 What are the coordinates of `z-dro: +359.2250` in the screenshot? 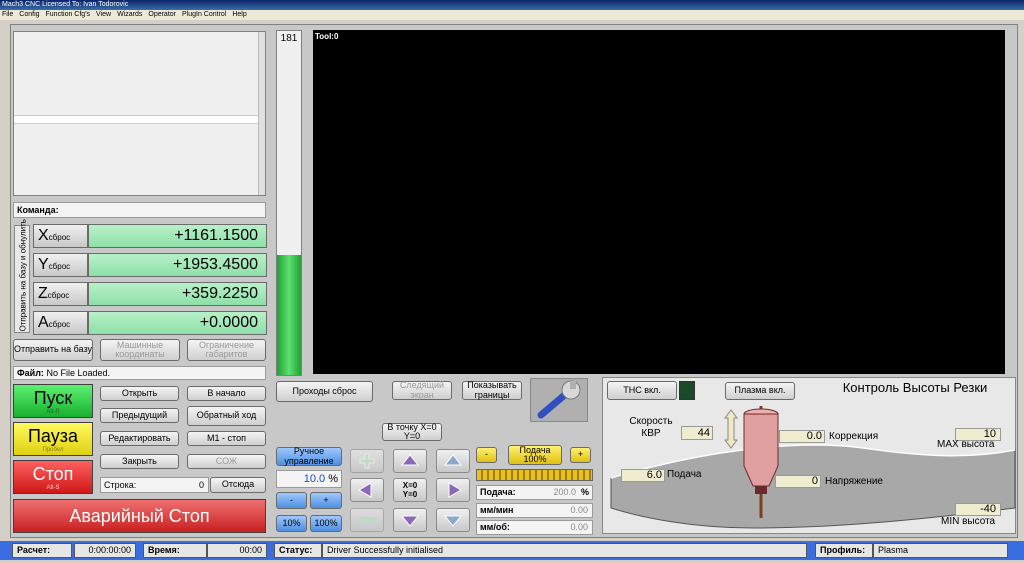 It's located at (177, 294).